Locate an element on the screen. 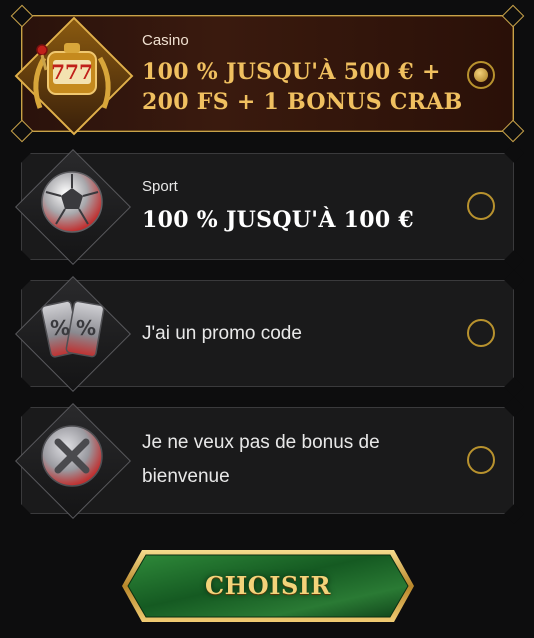 This screenshot has height=638, width=534. choose-button: CHOISIR is located at coordinates (268, 586).